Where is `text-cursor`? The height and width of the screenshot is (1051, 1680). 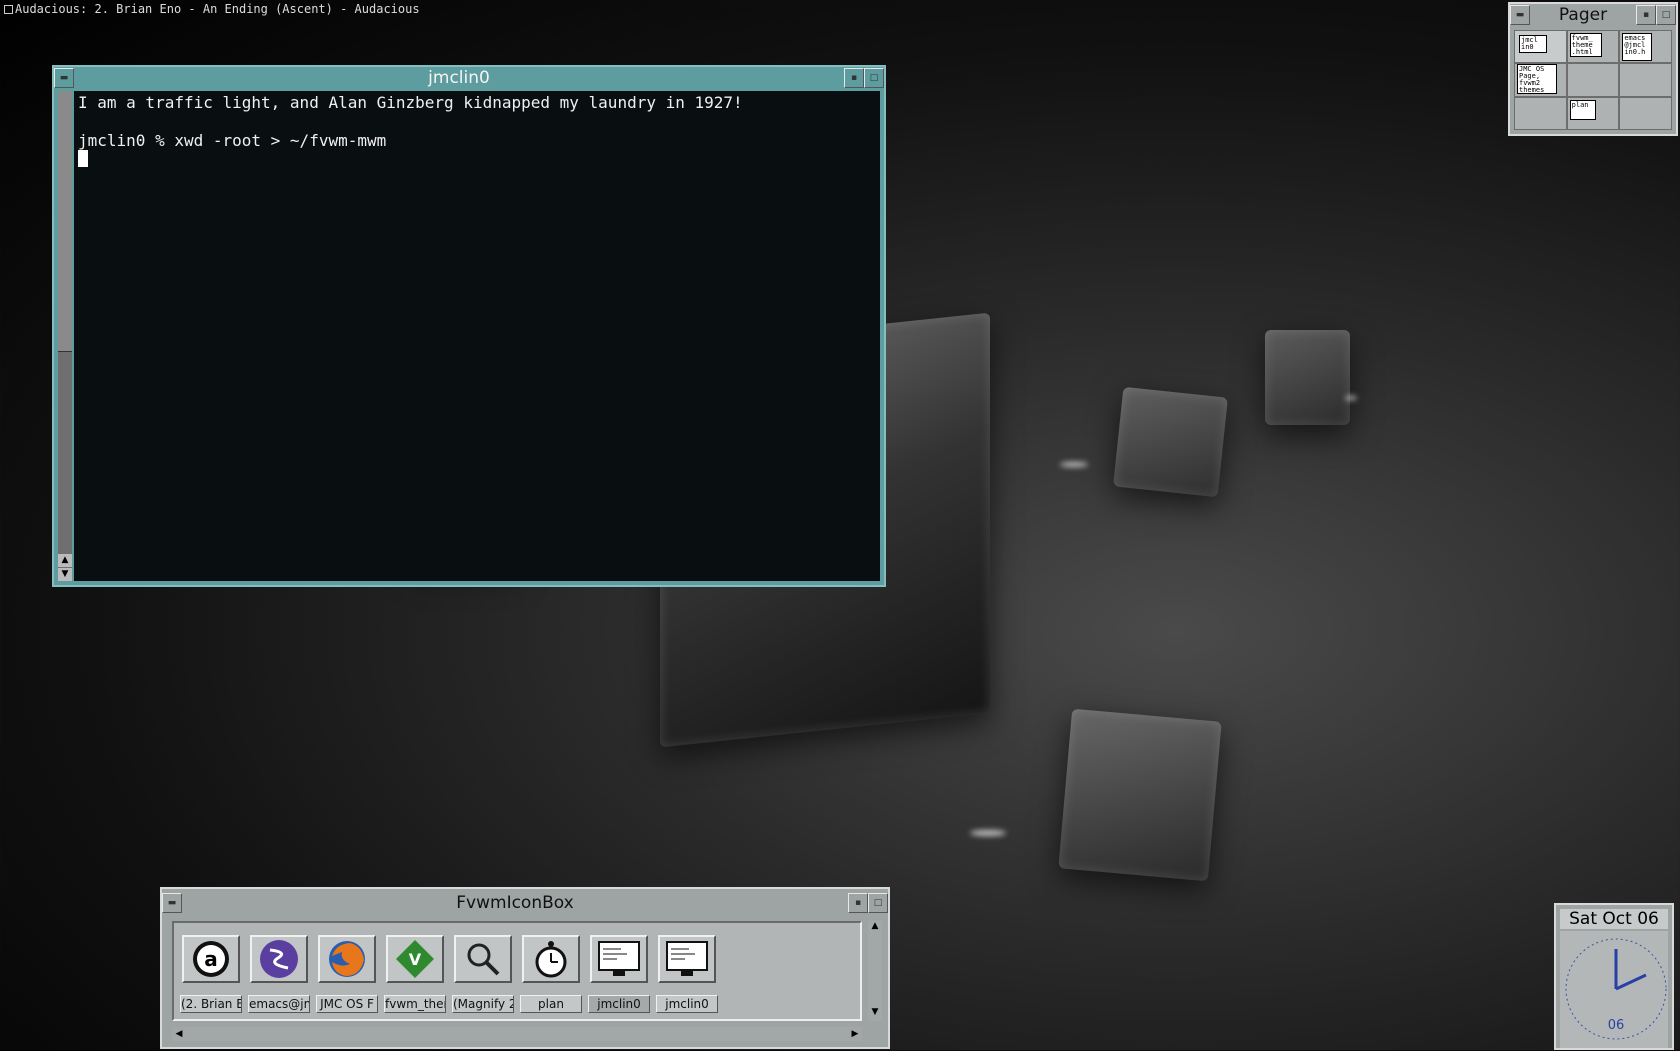
text-cursor is located at coordinates (83, 158).